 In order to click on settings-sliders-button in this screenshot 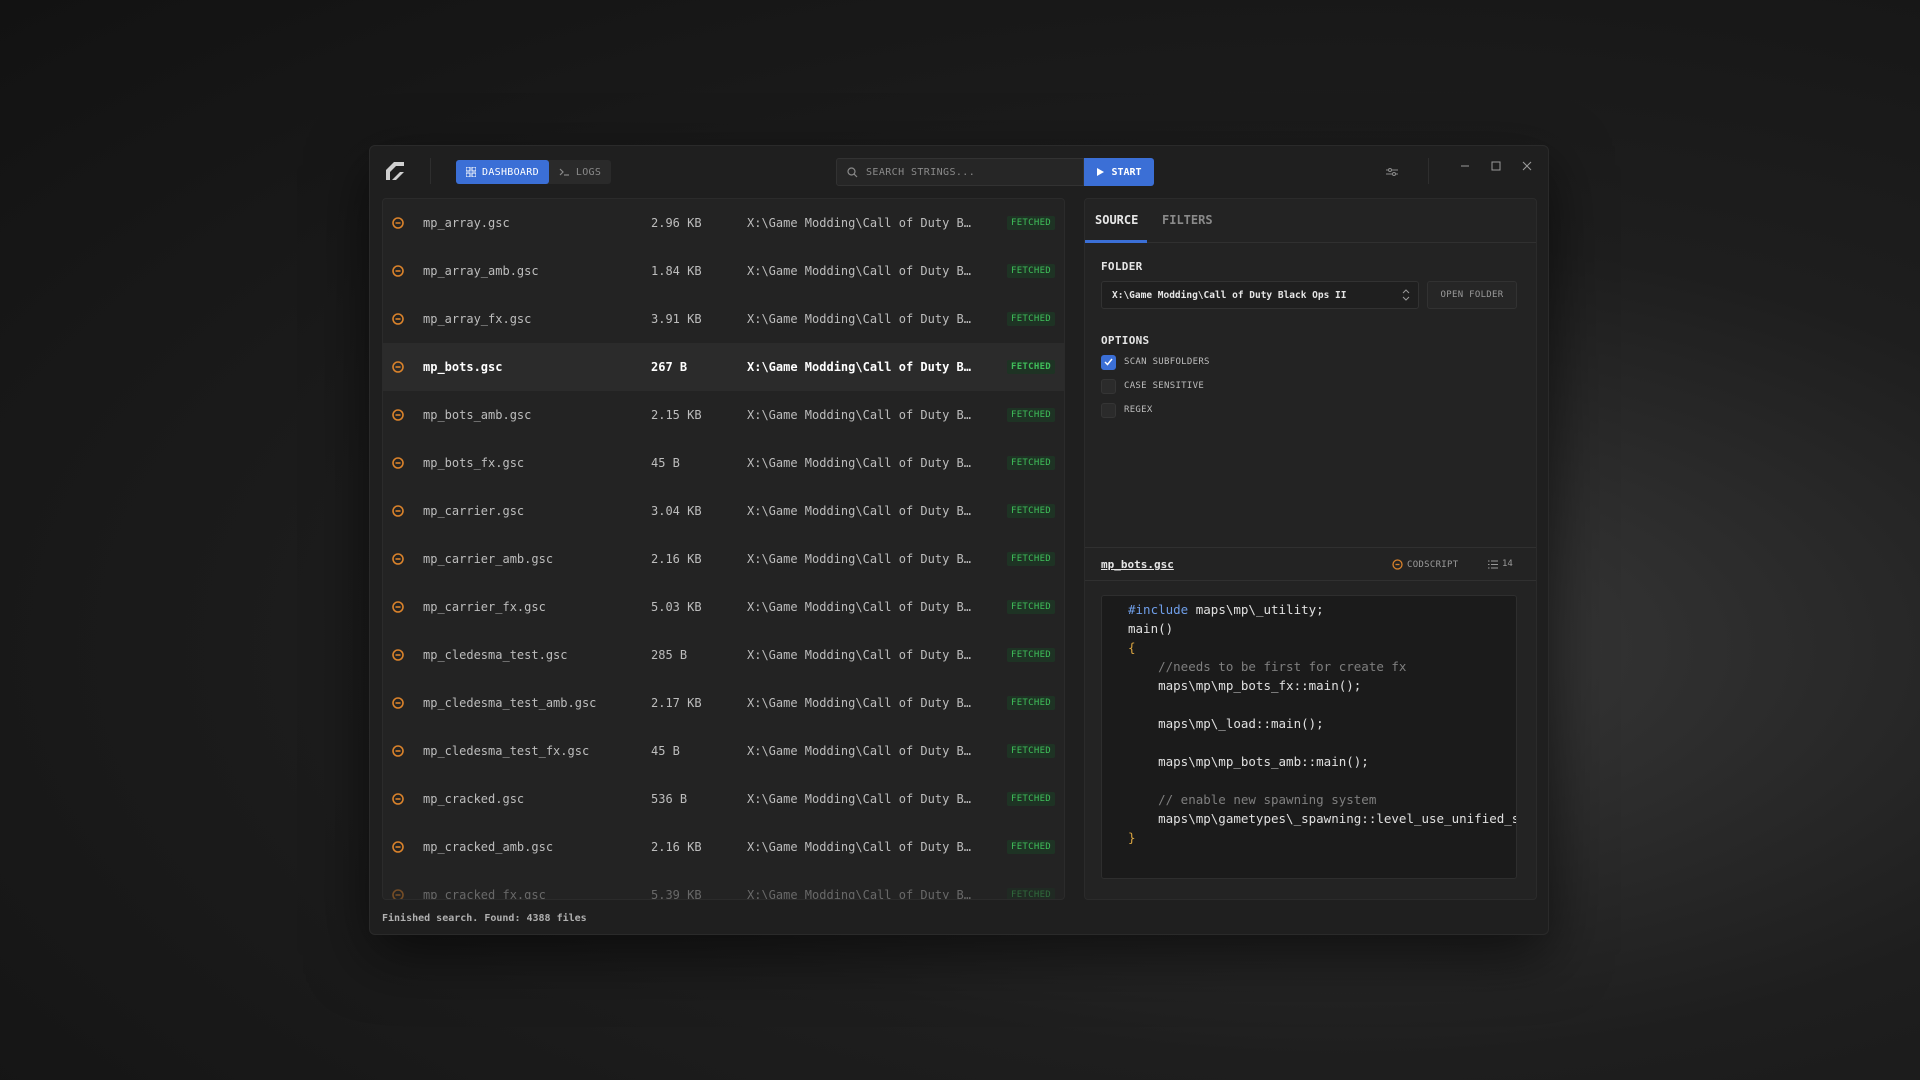, I will do `click(1392, 172)`.